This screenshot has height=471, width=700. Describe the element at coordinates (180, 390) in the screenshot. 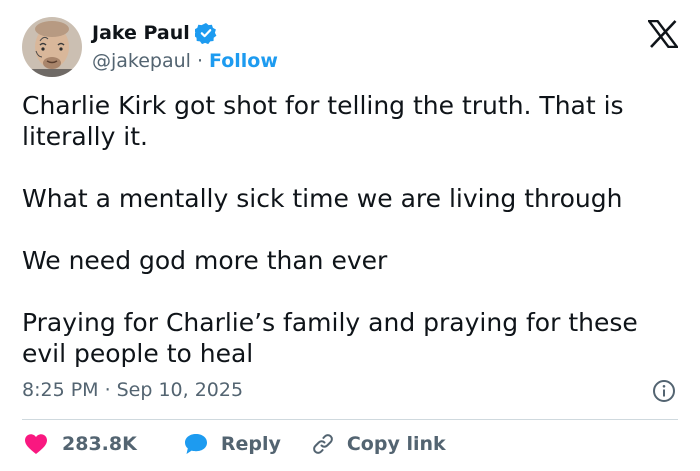

I see `tweet-date: Sep 10, 2025` at that location.